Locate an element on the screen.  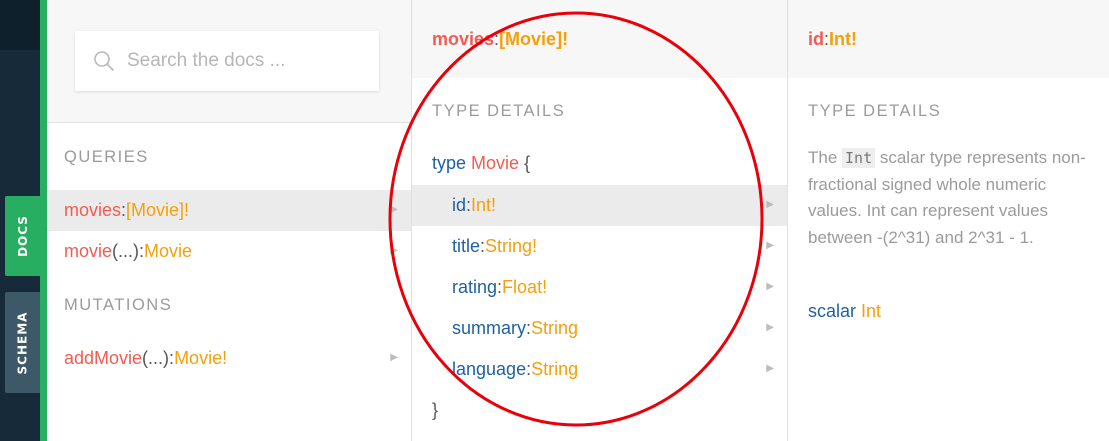
mutation-args: (...) is located at coordinates (156, 358).